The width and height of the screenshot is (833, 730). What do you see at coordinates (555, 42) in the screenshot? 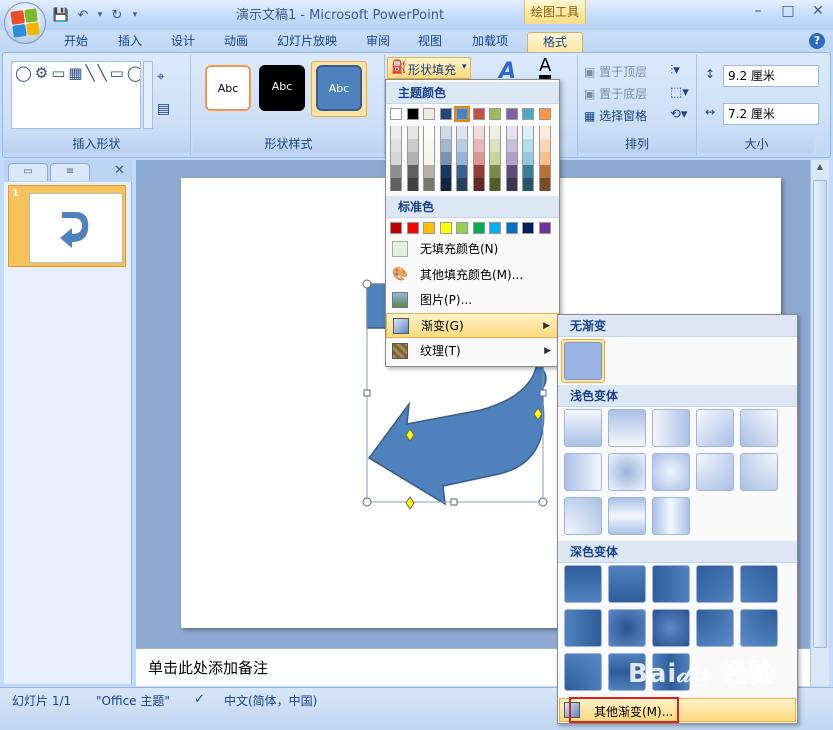
I see `tab-format: 格式` at bounding box center [555, 42].